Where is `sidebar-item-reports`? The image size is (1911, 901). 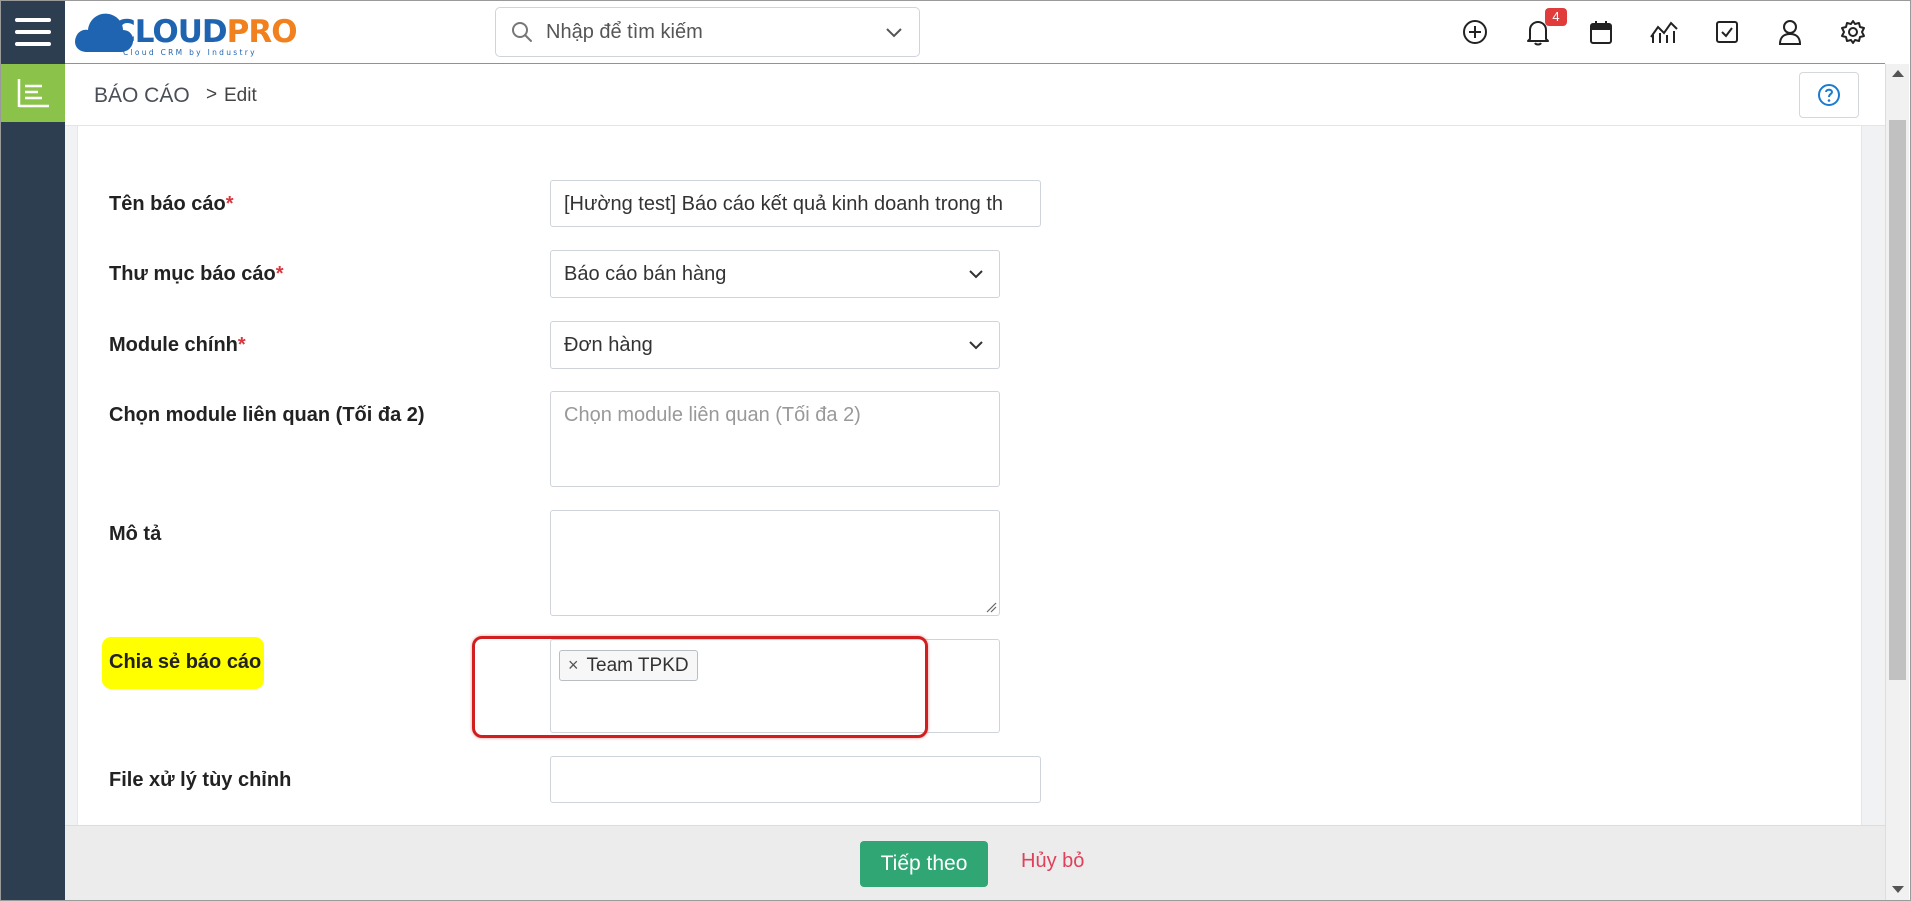 sidebar-item-reports is located at coordinates (32, 93).